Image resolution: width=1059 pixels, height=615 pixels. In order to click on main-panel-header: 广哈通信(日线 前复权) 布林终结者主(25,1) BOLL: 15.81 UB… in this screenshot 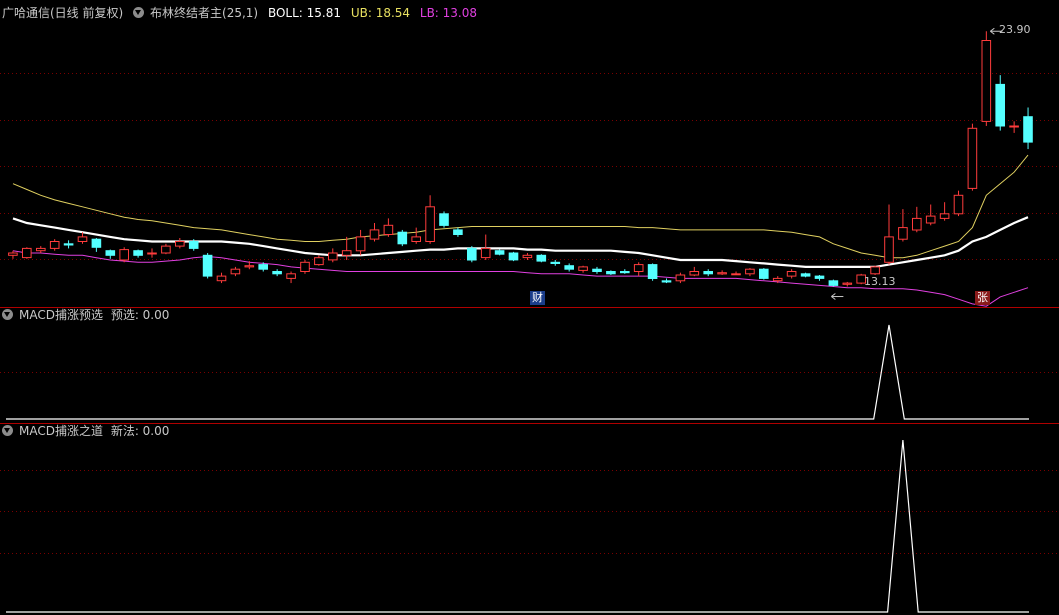, I will do `click(242, 13)`.